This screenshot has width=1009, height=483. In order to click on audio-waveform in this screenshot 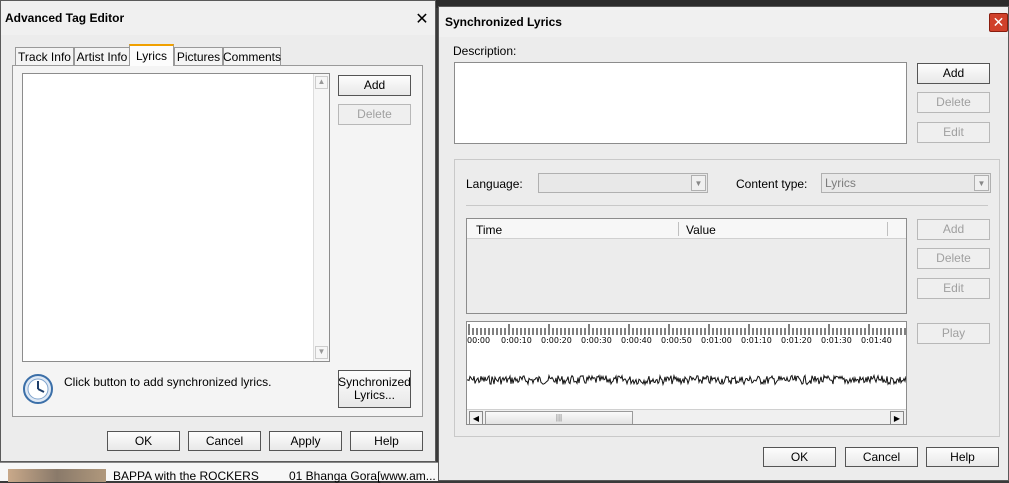, I will do `click(686, 380)`.